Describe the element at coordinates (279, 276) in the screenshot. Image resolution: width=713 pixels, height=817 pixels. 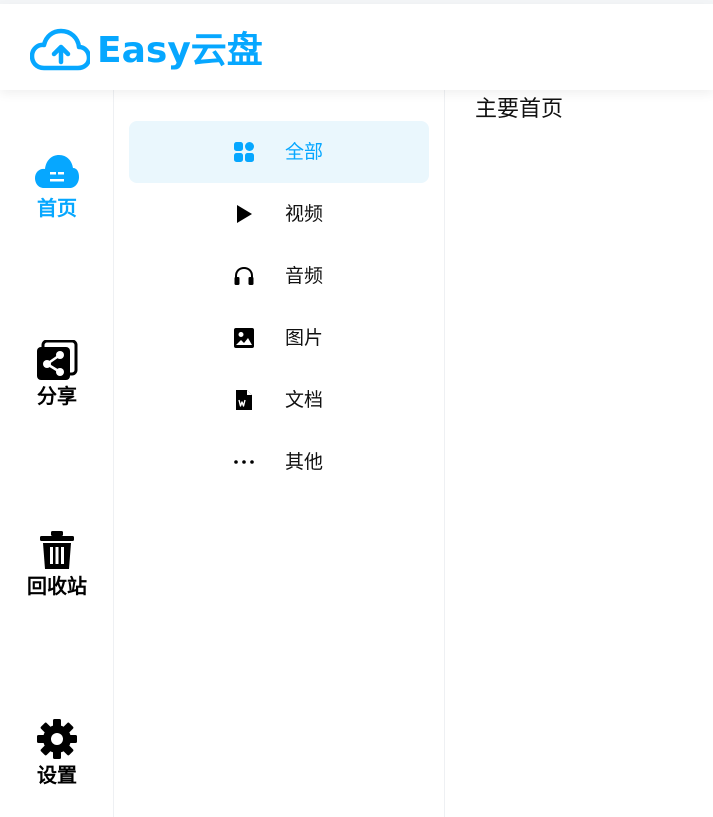
I see `category-audio: 音频` at that location.